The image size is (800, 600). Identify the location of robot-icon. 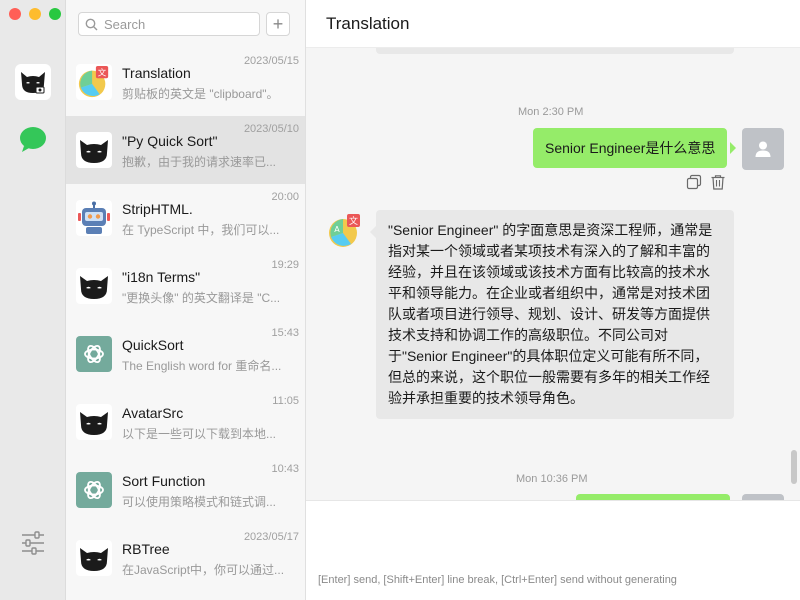
(94, 218).